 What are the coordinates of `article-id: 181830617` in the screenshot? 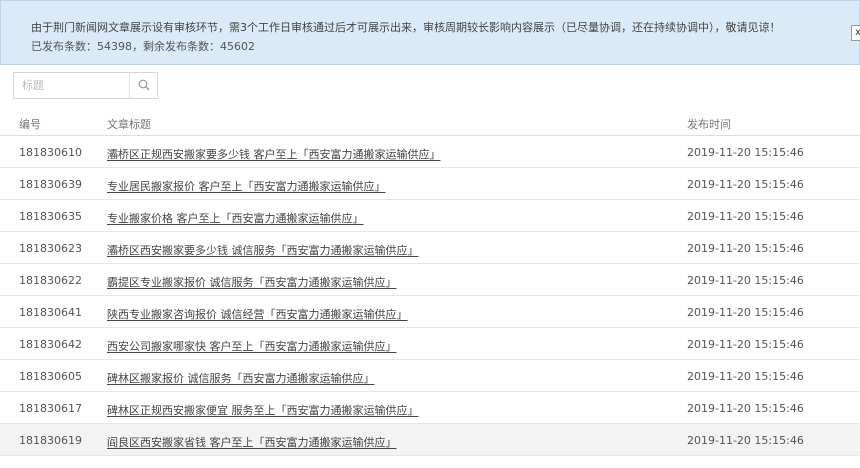 It's located at (50, 408).